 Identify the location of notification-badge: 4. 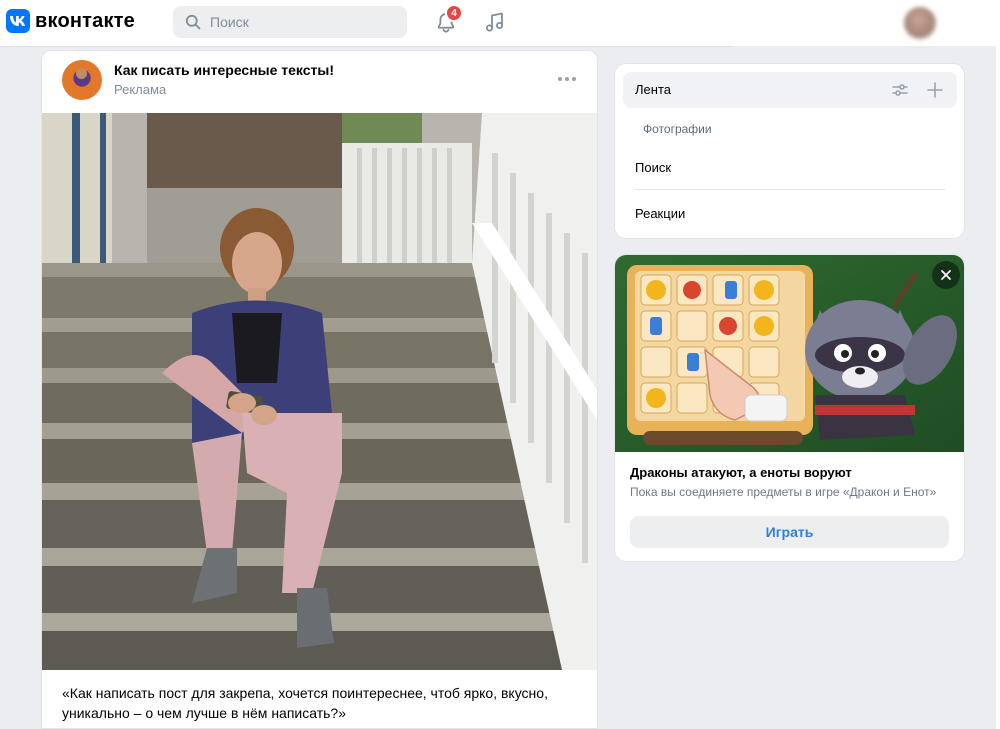
(454, 13).